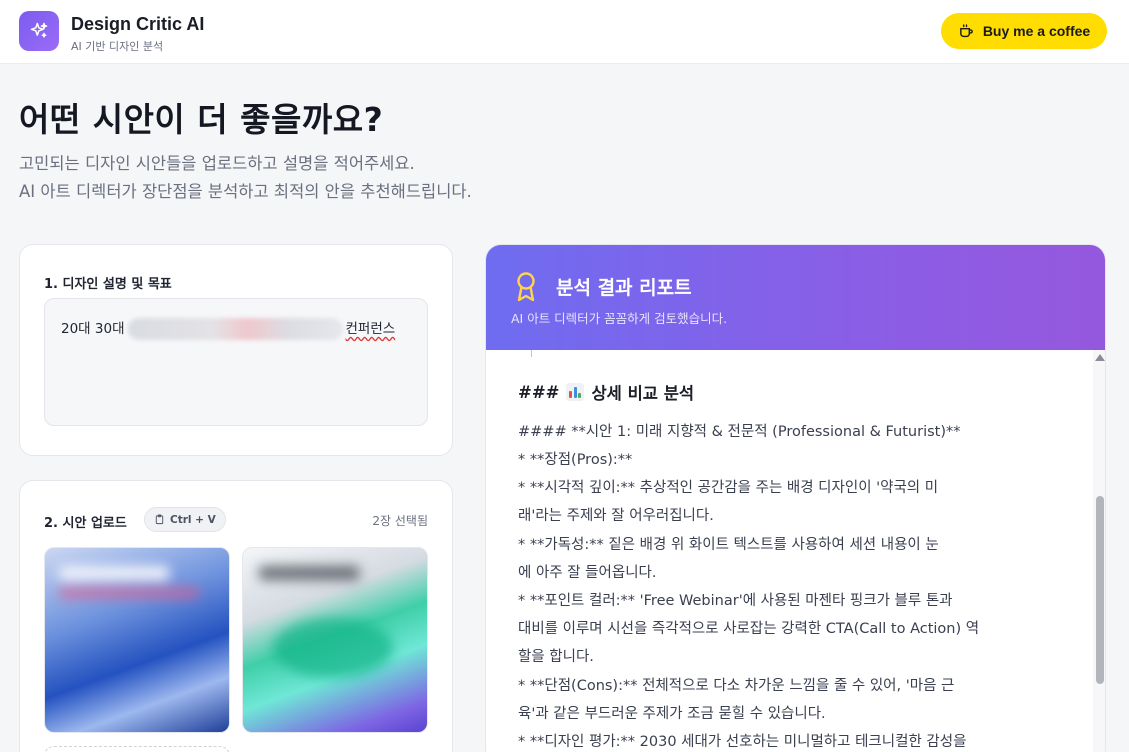 The image size is (1129, 752). I want to click on buy-me-a-coffee-button: Buy me a coffee, so click(1024, 31).